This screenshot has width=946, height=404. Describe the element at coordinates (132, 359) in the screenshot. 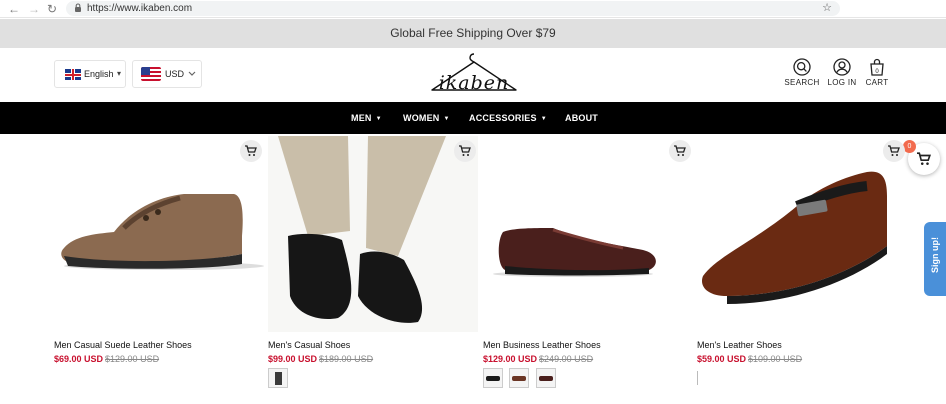

I see `compare-price: $129.00 USD` at that location.